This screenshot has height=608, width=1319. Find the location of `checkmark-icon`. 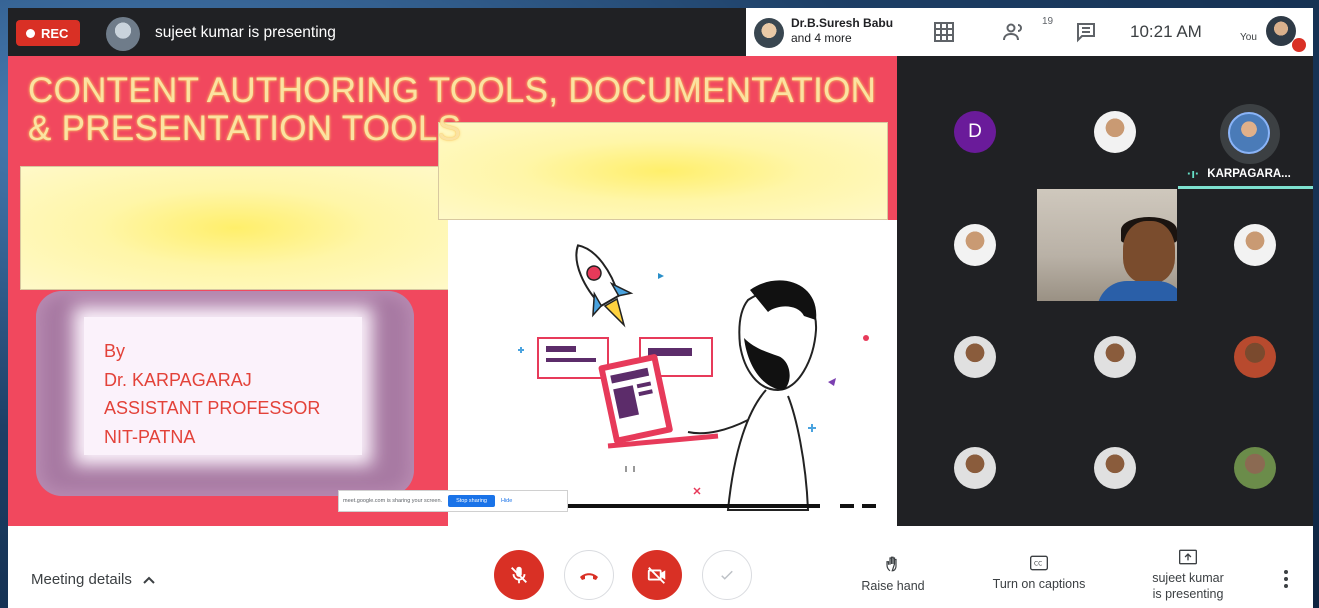

checkmark-icon is located at coordinates (727, 575).